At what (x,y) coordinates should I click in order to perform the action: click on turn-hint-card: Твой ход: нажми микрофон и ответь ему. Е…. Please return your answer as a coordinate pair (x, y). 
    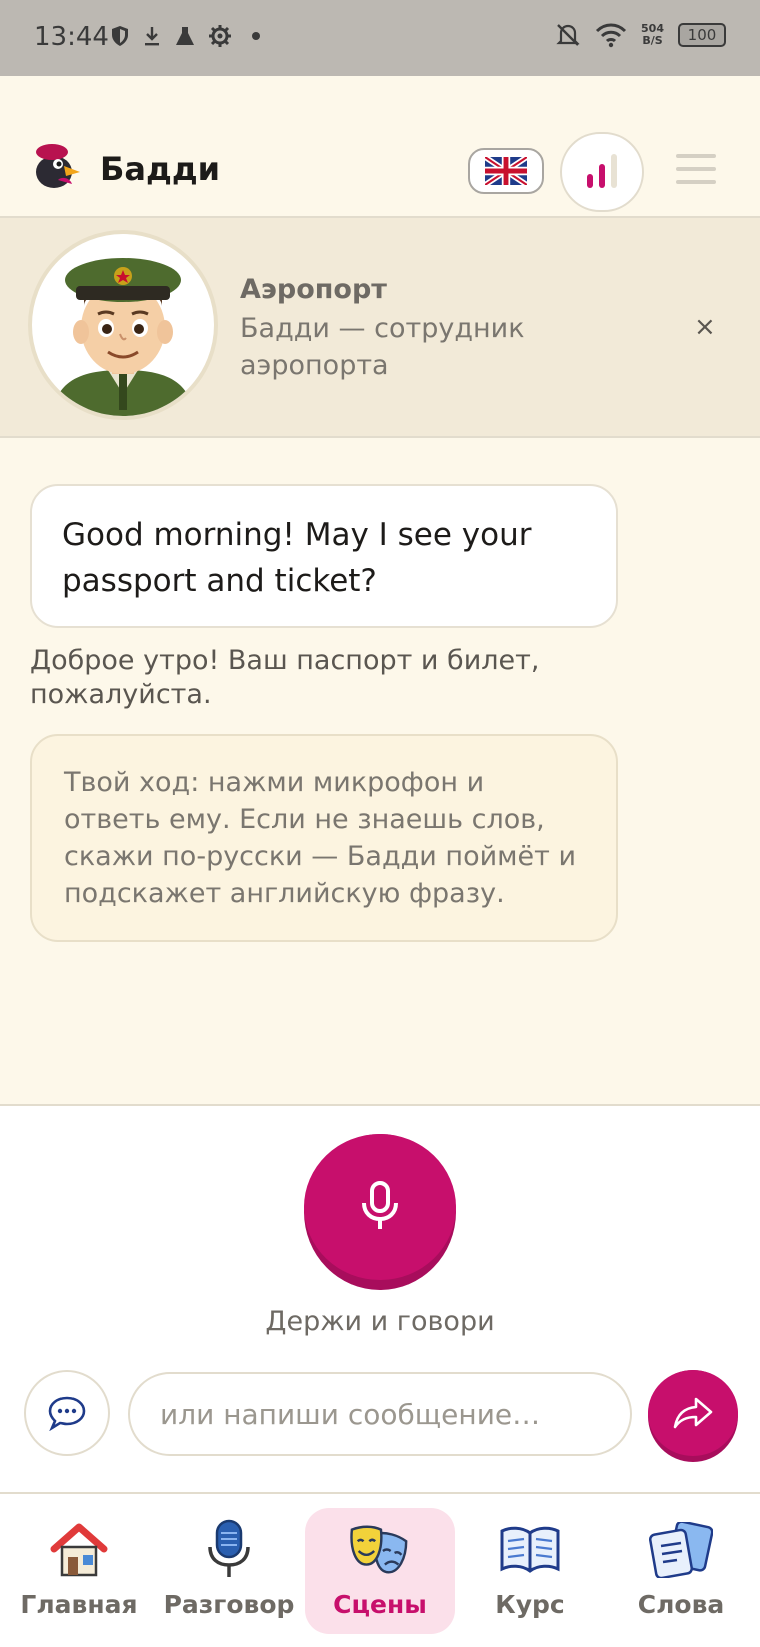
    Looking at the image, I should click on (324, 838).